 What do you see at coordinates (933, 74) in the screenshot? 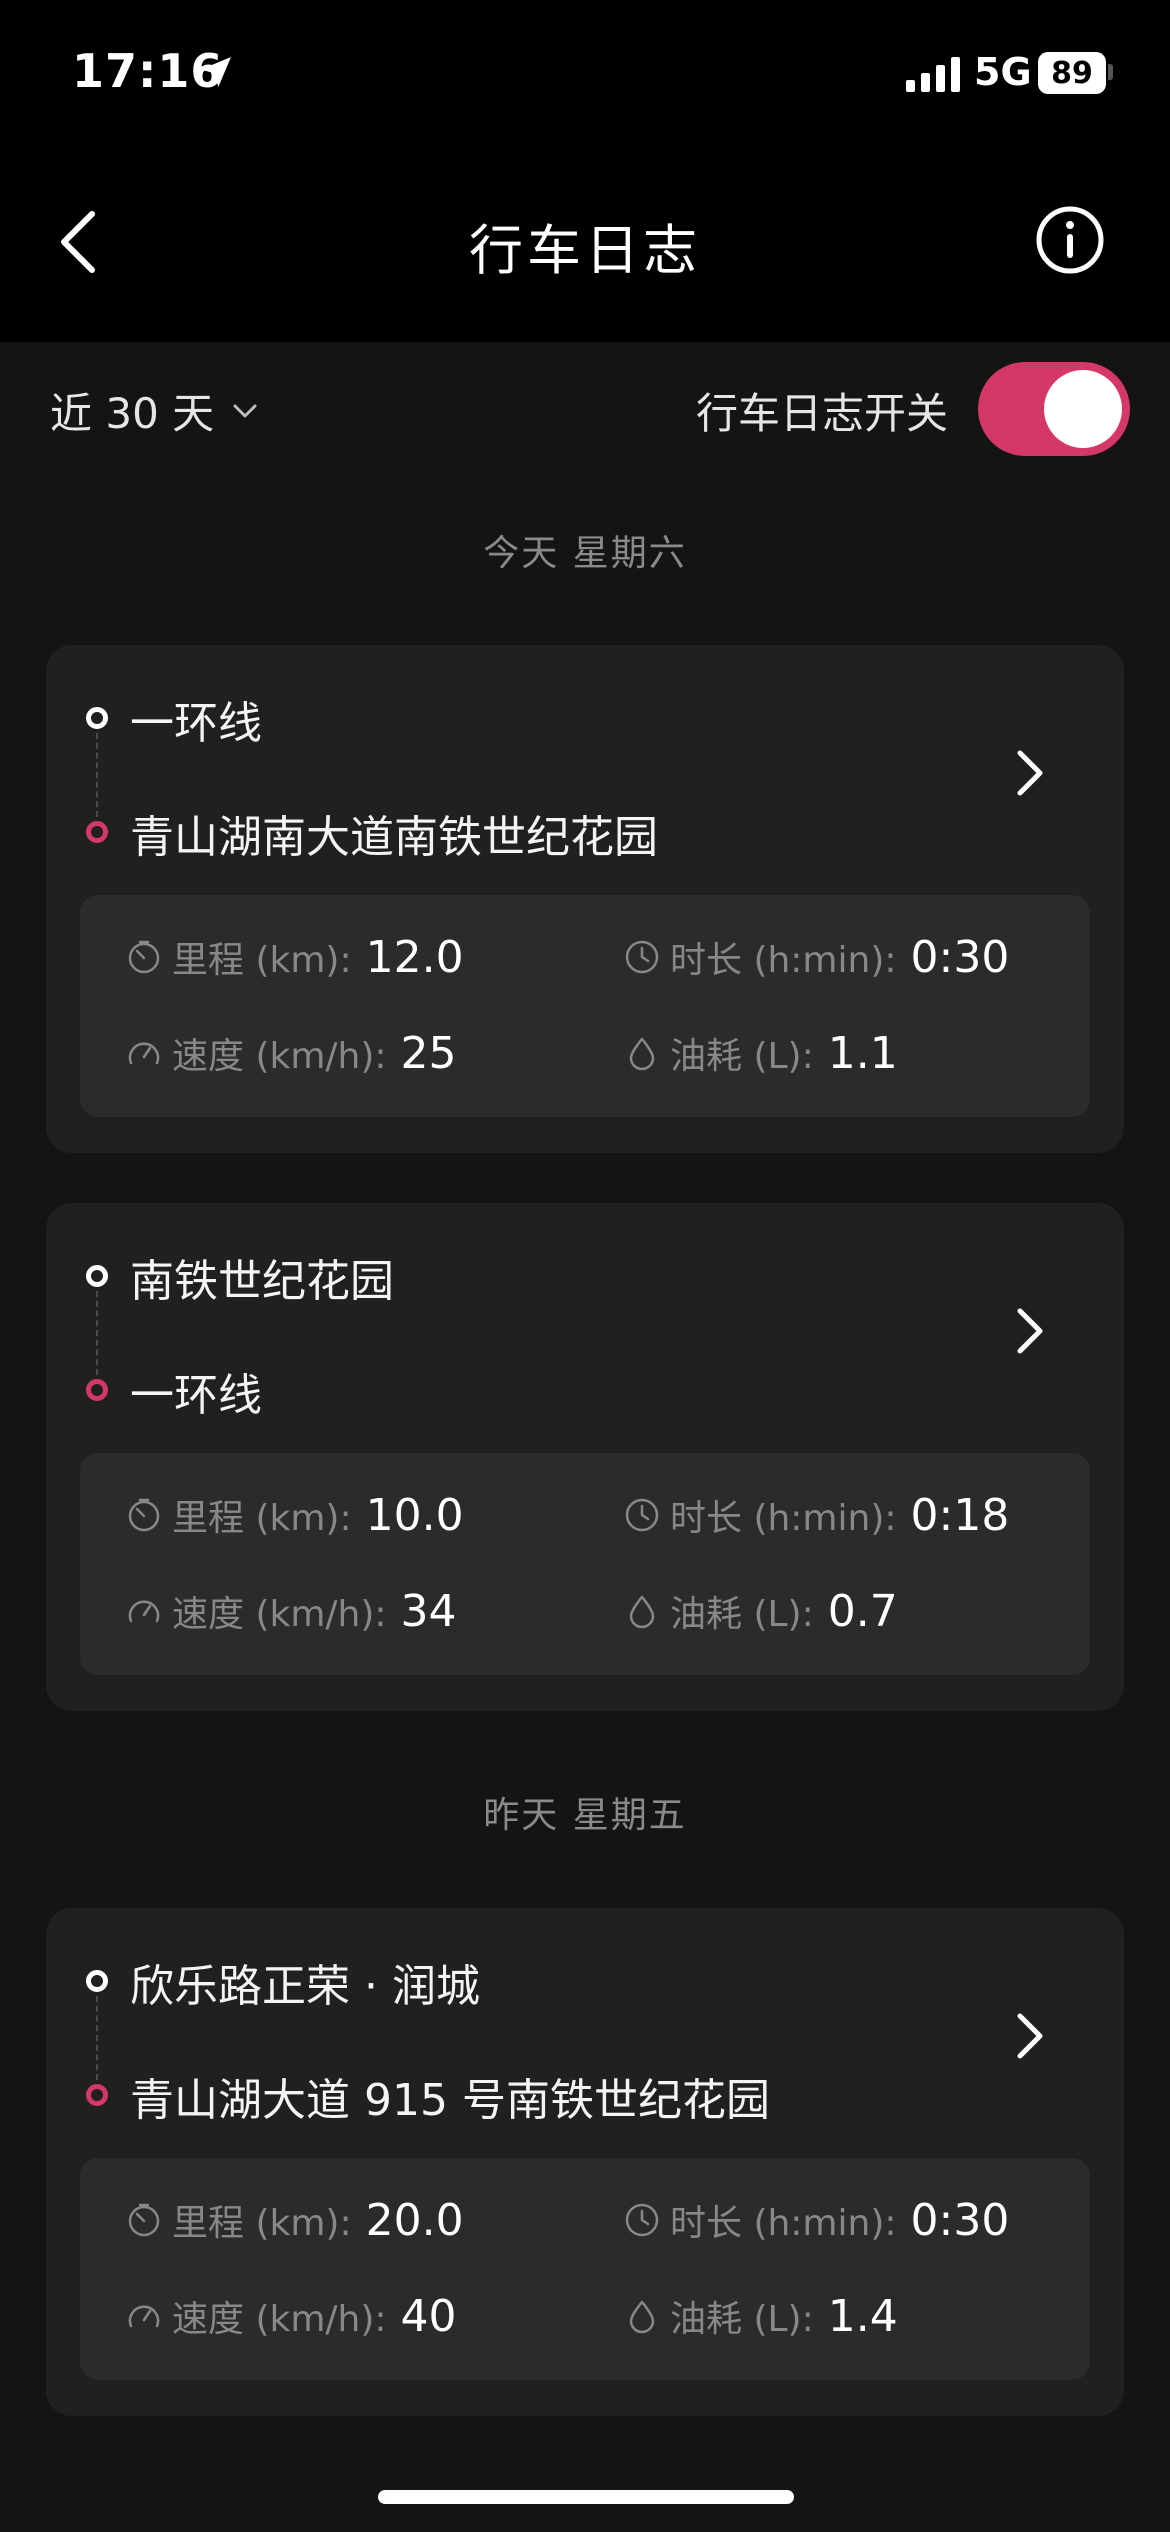
I see `signal-bars-icon` at bounding box center [933, 74].